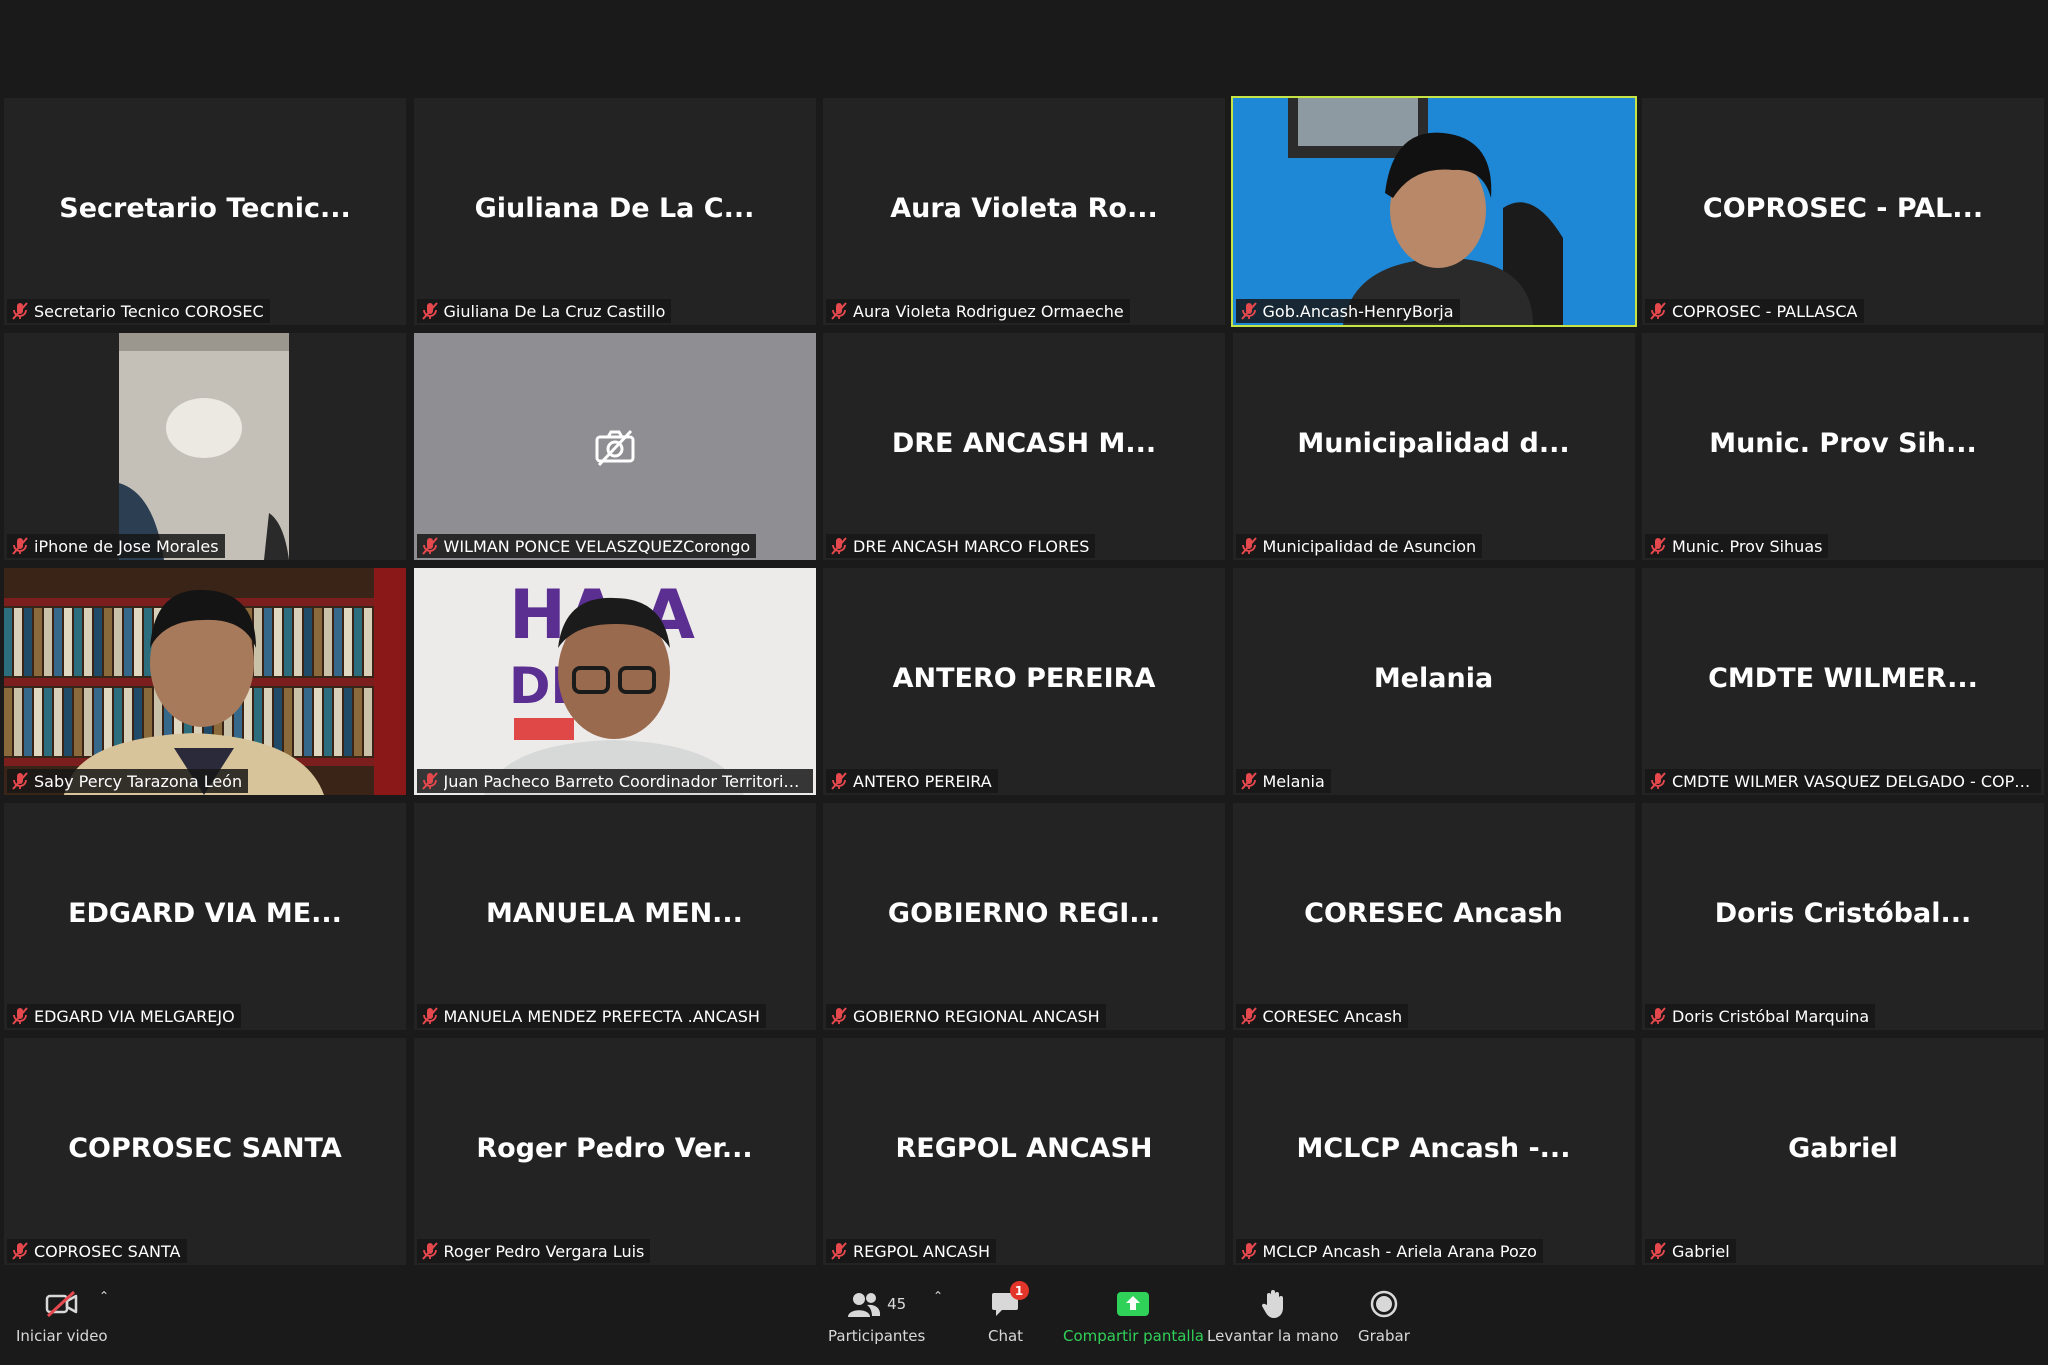  What do you see at coordinates (1433, 681) in the screenshot?
I see `participant-tile: Melania Melania` at bounding box center [1433, 681].